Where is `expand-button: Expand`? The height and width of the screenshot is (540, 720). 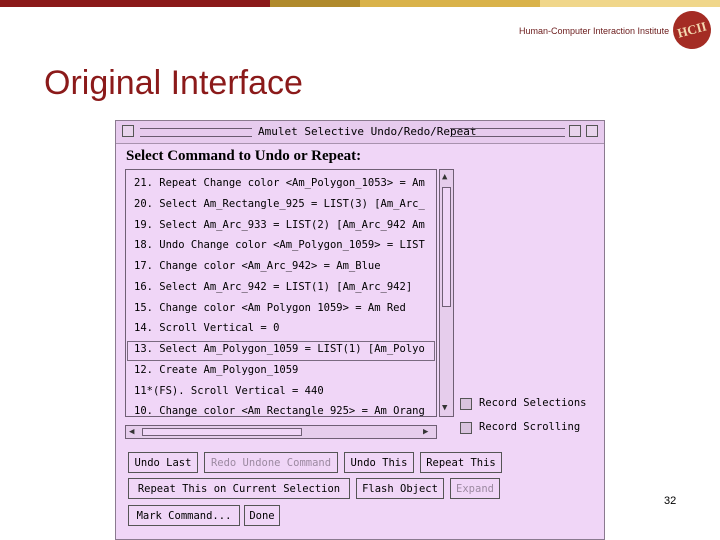 expand-button: Expand is located at coordinates (475, 488).